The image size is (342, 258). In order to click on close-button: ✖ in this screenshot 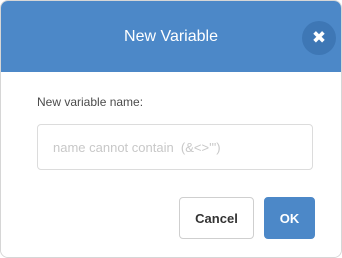, I will do `click(319, 38)`.